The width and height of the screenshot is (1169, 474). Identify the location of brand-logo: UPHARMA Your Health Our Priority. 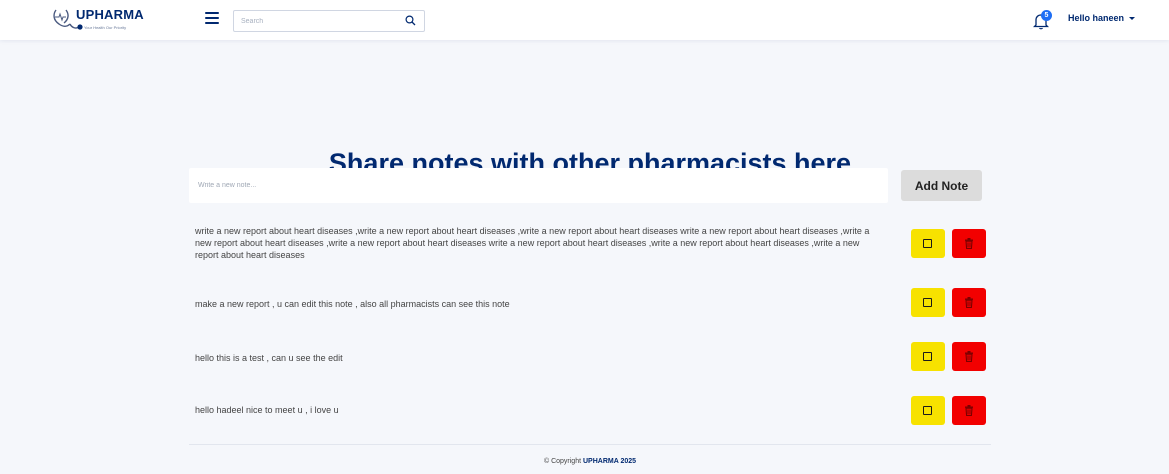
(112, 21).